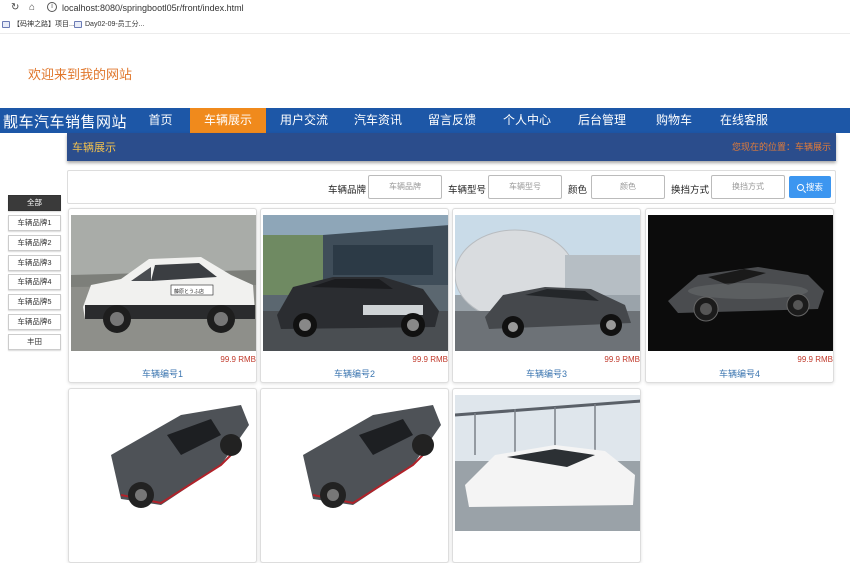  I want to click on nav-admin: 后台管理, so click(602, 120).